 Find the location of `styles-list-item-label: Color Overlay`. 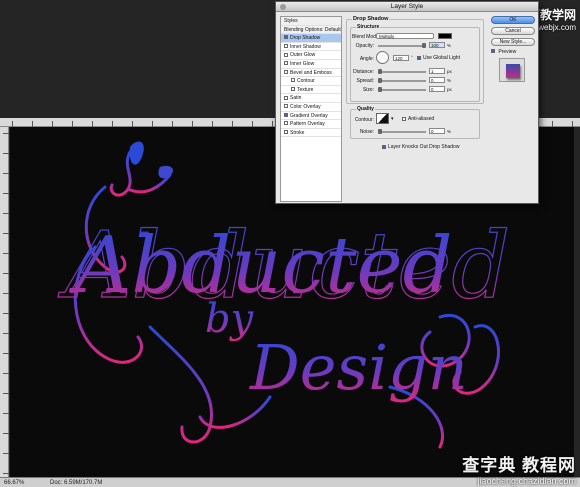

styles-list-item-label: Color Overlay is located at coordinates (305, 106).